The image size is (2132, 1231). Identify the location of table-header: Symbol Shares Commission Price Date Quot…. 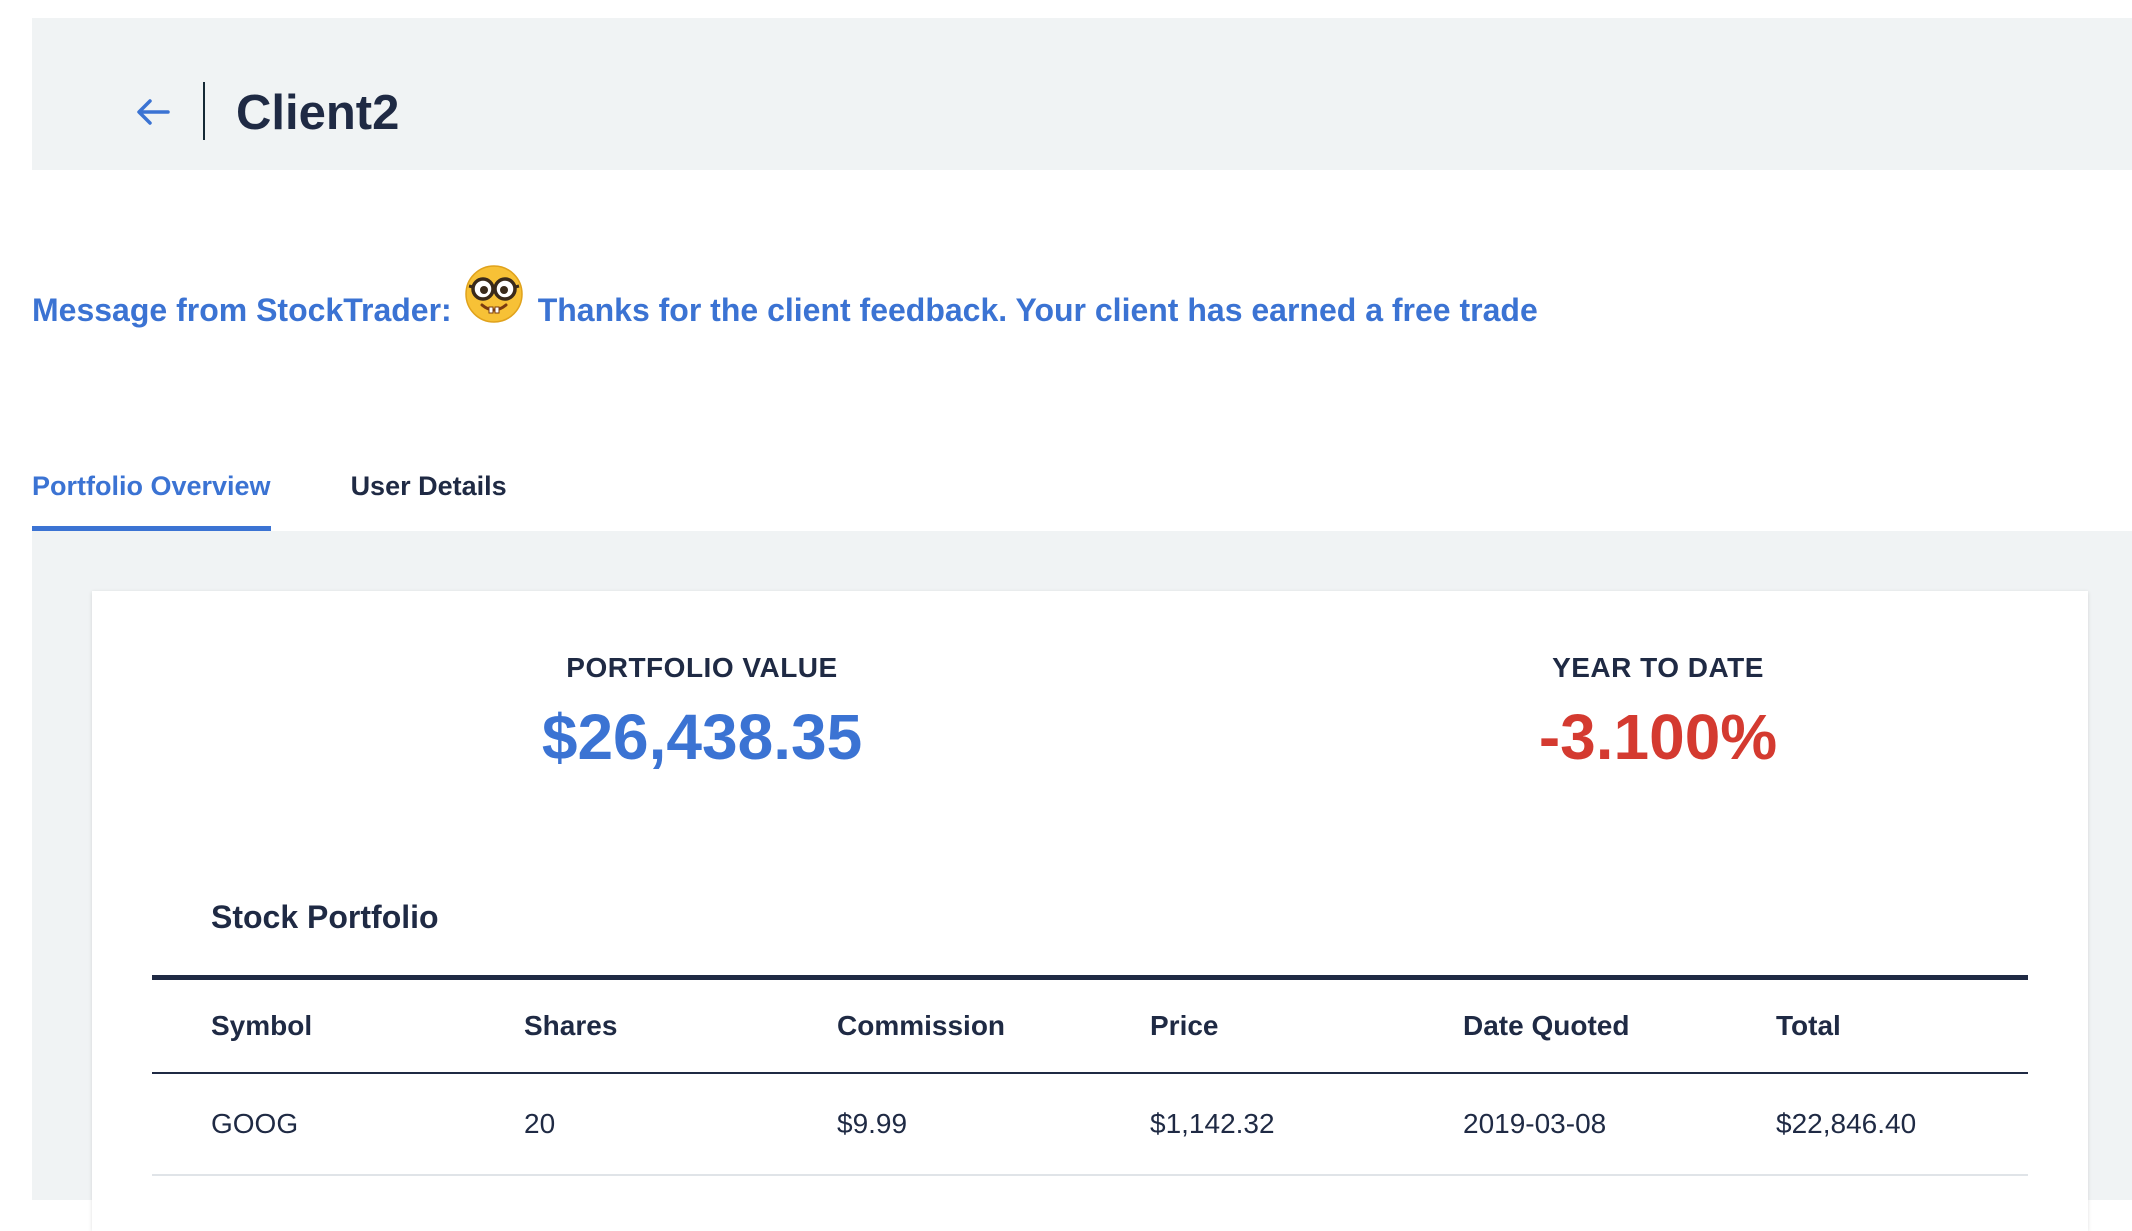
(1090, 1027).